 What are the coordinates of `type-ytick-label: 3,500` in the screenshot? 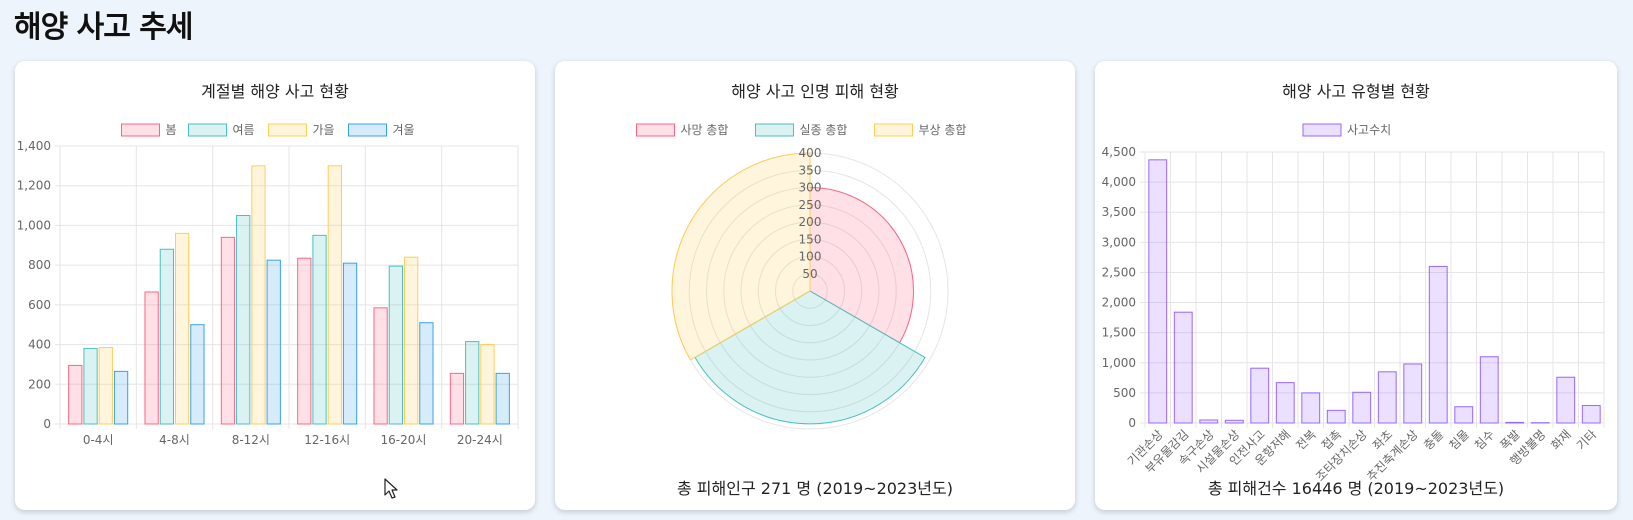 It's located at (1119, 212).